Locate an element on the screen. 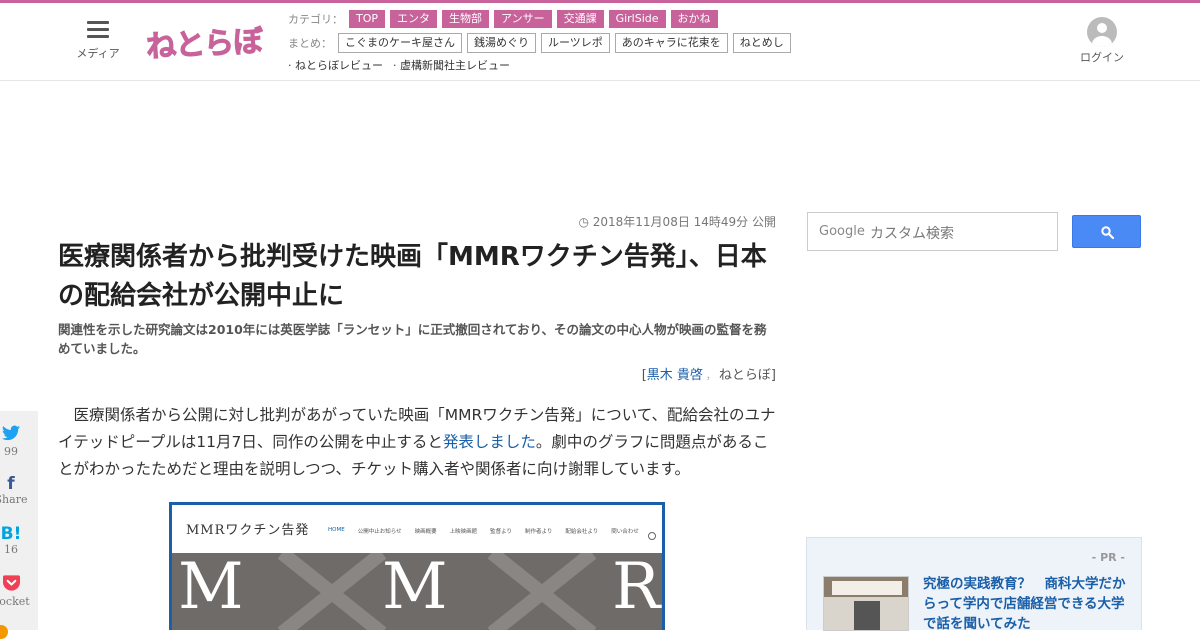  user-avatar-icon is located at coordinates (1102, 32).